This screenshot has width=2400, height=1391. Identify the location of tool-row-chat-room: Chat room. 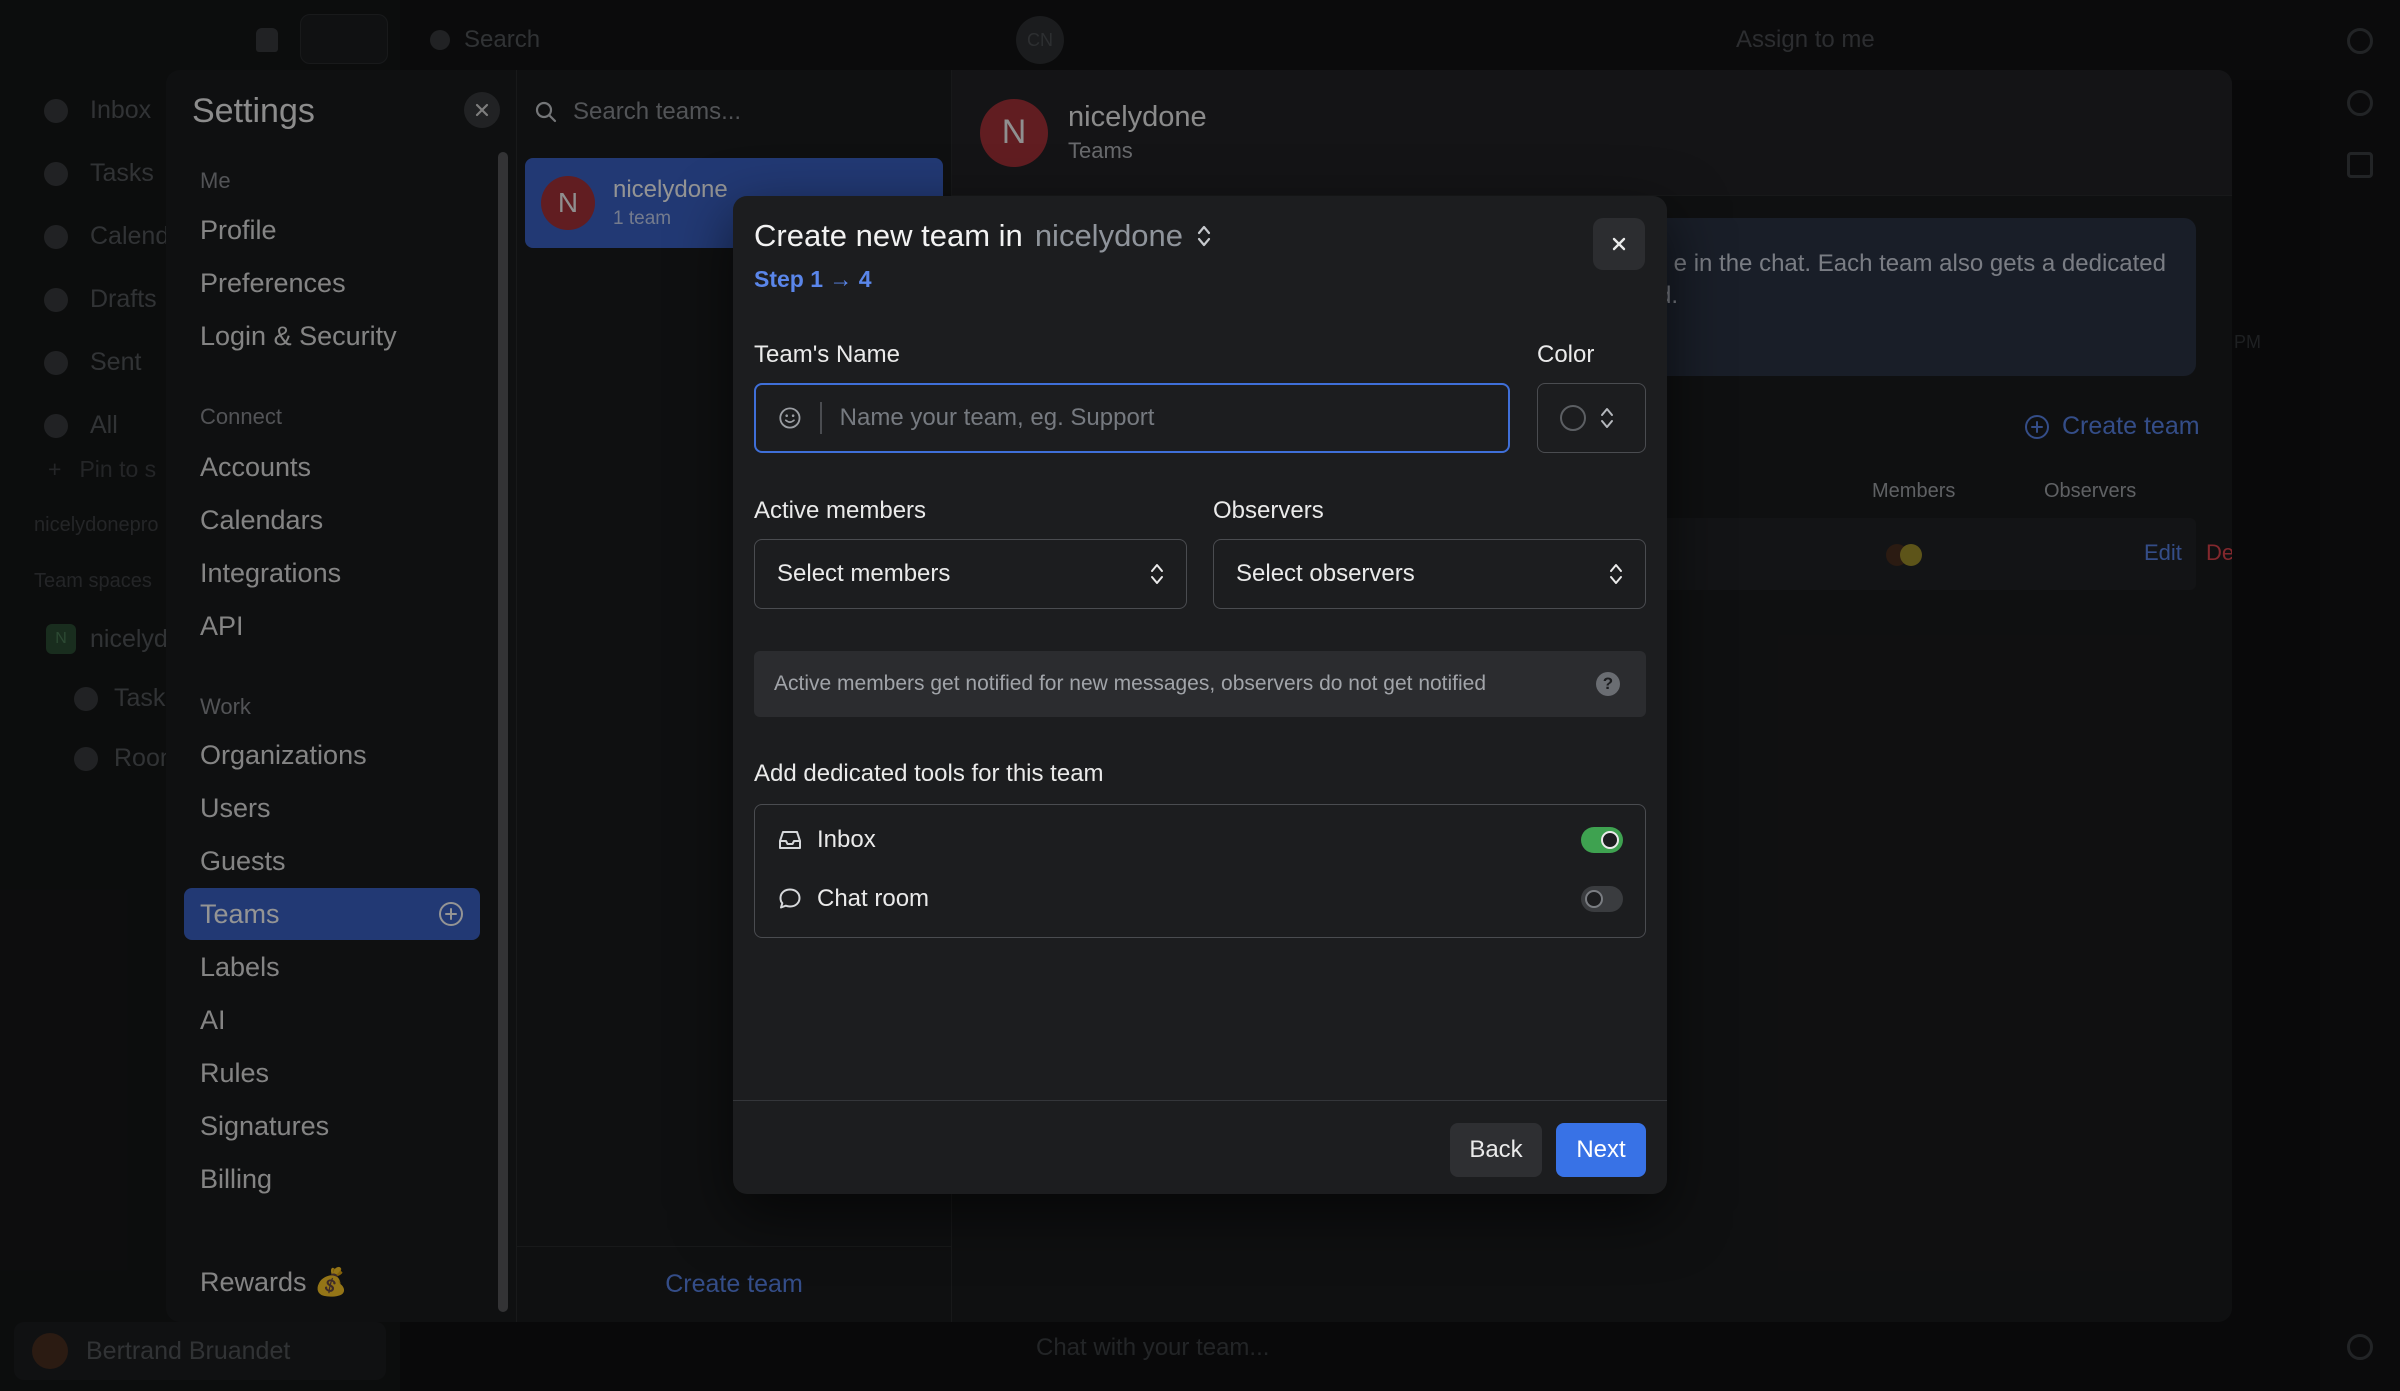
(1200, 899).